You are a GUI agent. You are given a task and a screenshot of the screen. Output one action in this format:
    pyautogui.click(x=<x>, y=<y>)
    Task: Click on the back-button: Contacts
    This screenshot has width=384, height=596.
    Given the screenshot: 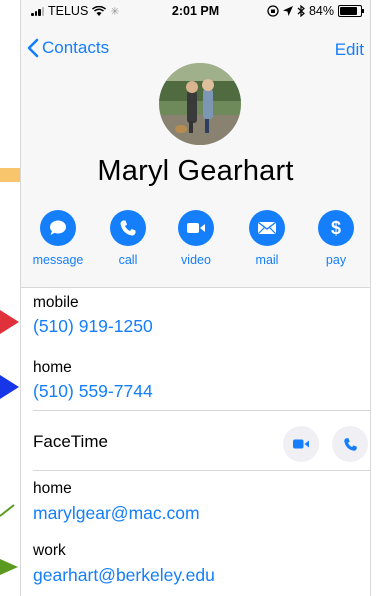 What is the action you would take?
    pyautogui.click(x=68, y=48)
    